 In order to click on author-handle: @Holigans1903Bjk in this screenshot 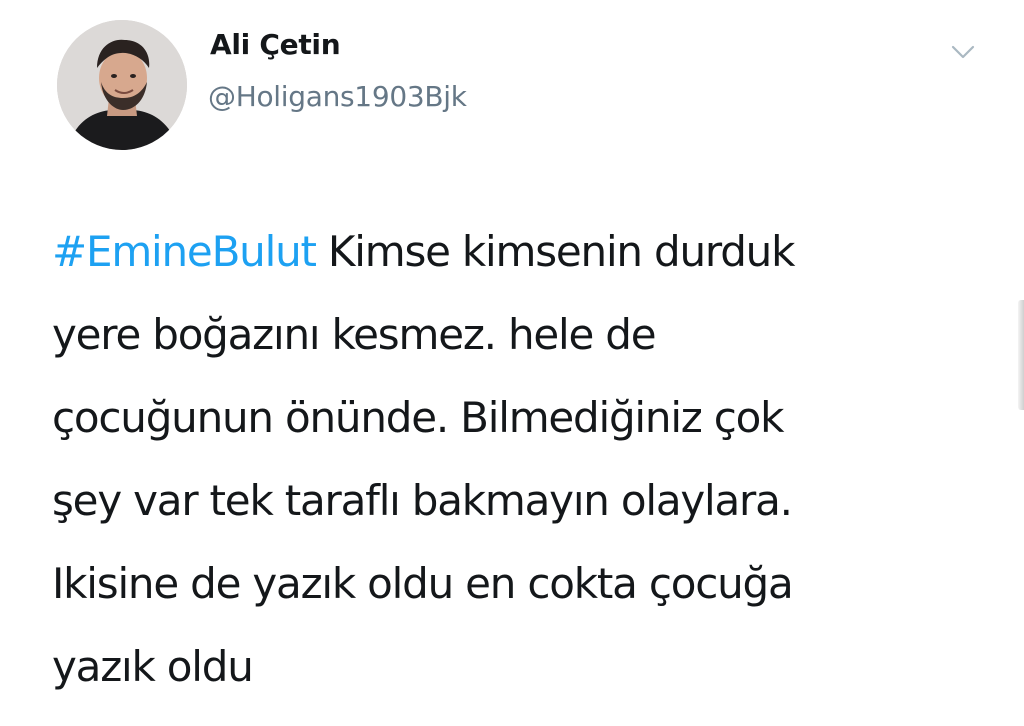, I will do `click(337, 96)`.